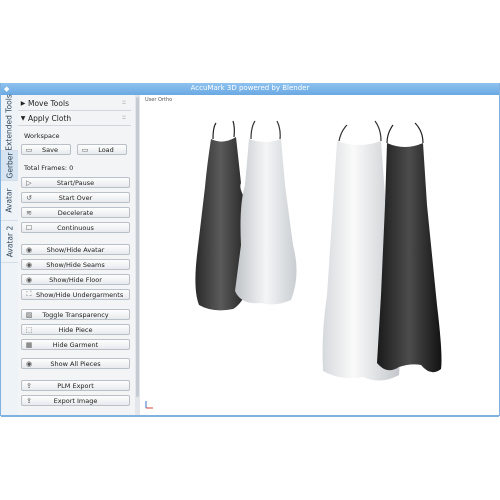 The image size is (500, 500). I want to click on hide-piece-button: ⬚ Hide Piece, so click(75, 329).